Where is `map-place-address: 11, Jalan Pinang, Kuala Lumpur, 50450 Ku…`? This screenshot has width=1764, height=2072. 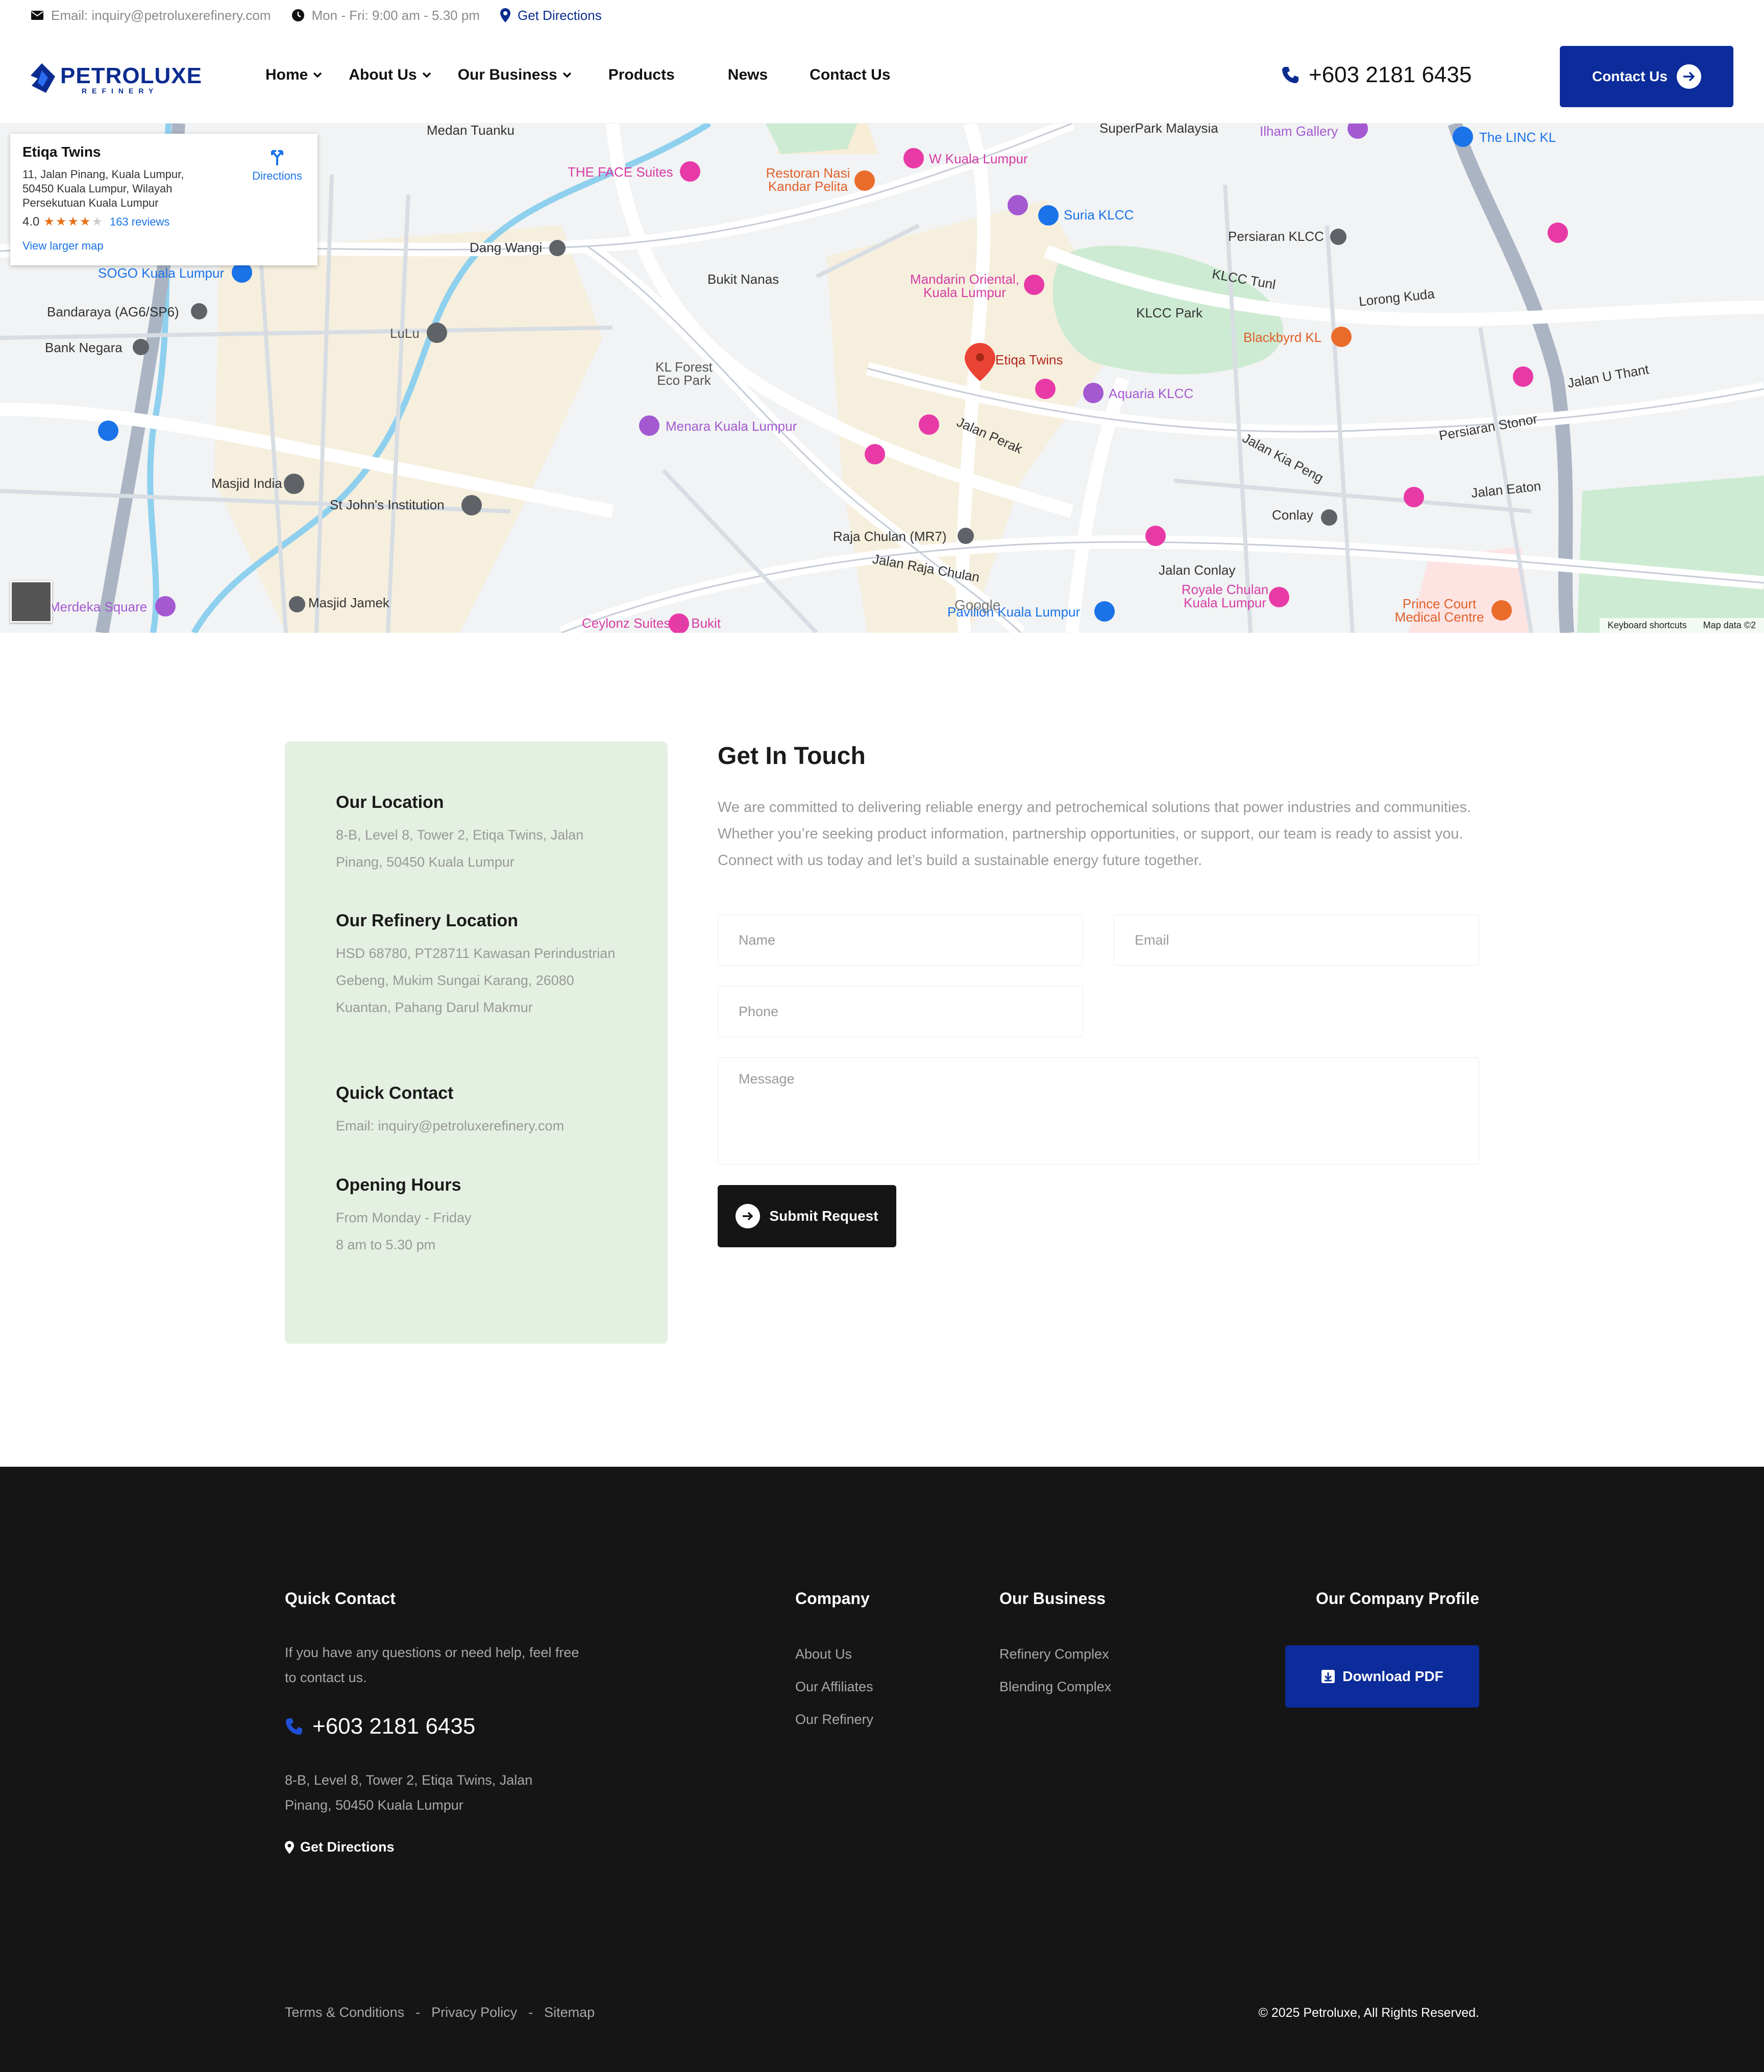
map-place-address: 11, Jalan Pinang, Kuala Lumpur, 50450 Ku… is located at coordinates (103, 189).